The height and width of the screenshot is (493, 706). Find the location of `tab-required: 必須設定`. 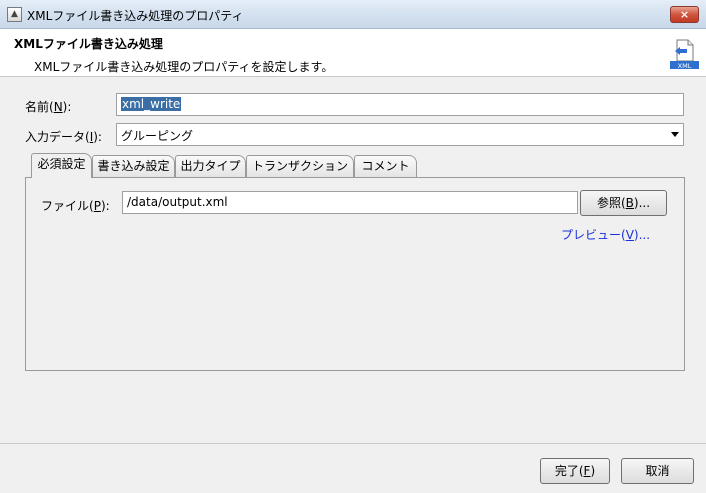

tab-required: 必須設定 is located at coordinates (61, 165).